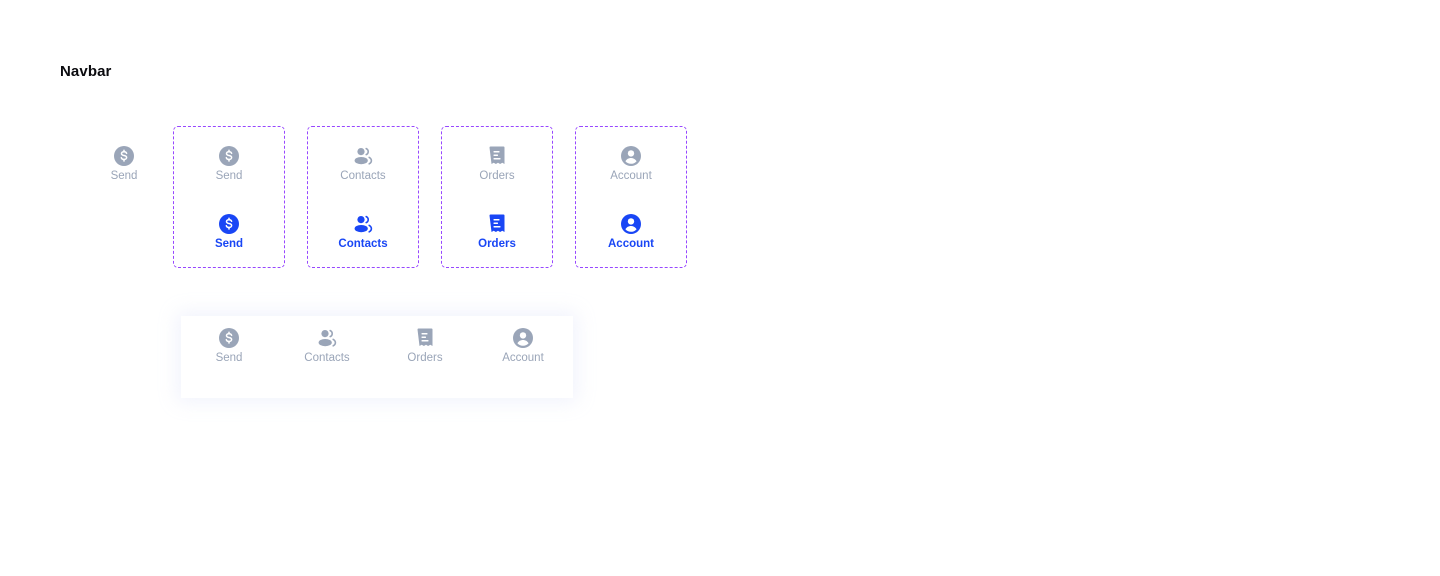  What do you see at coordinates (327, 350) in the screenshot?
I see `navbar-item-contacts: Contacts` at bounding box center [327, 350].